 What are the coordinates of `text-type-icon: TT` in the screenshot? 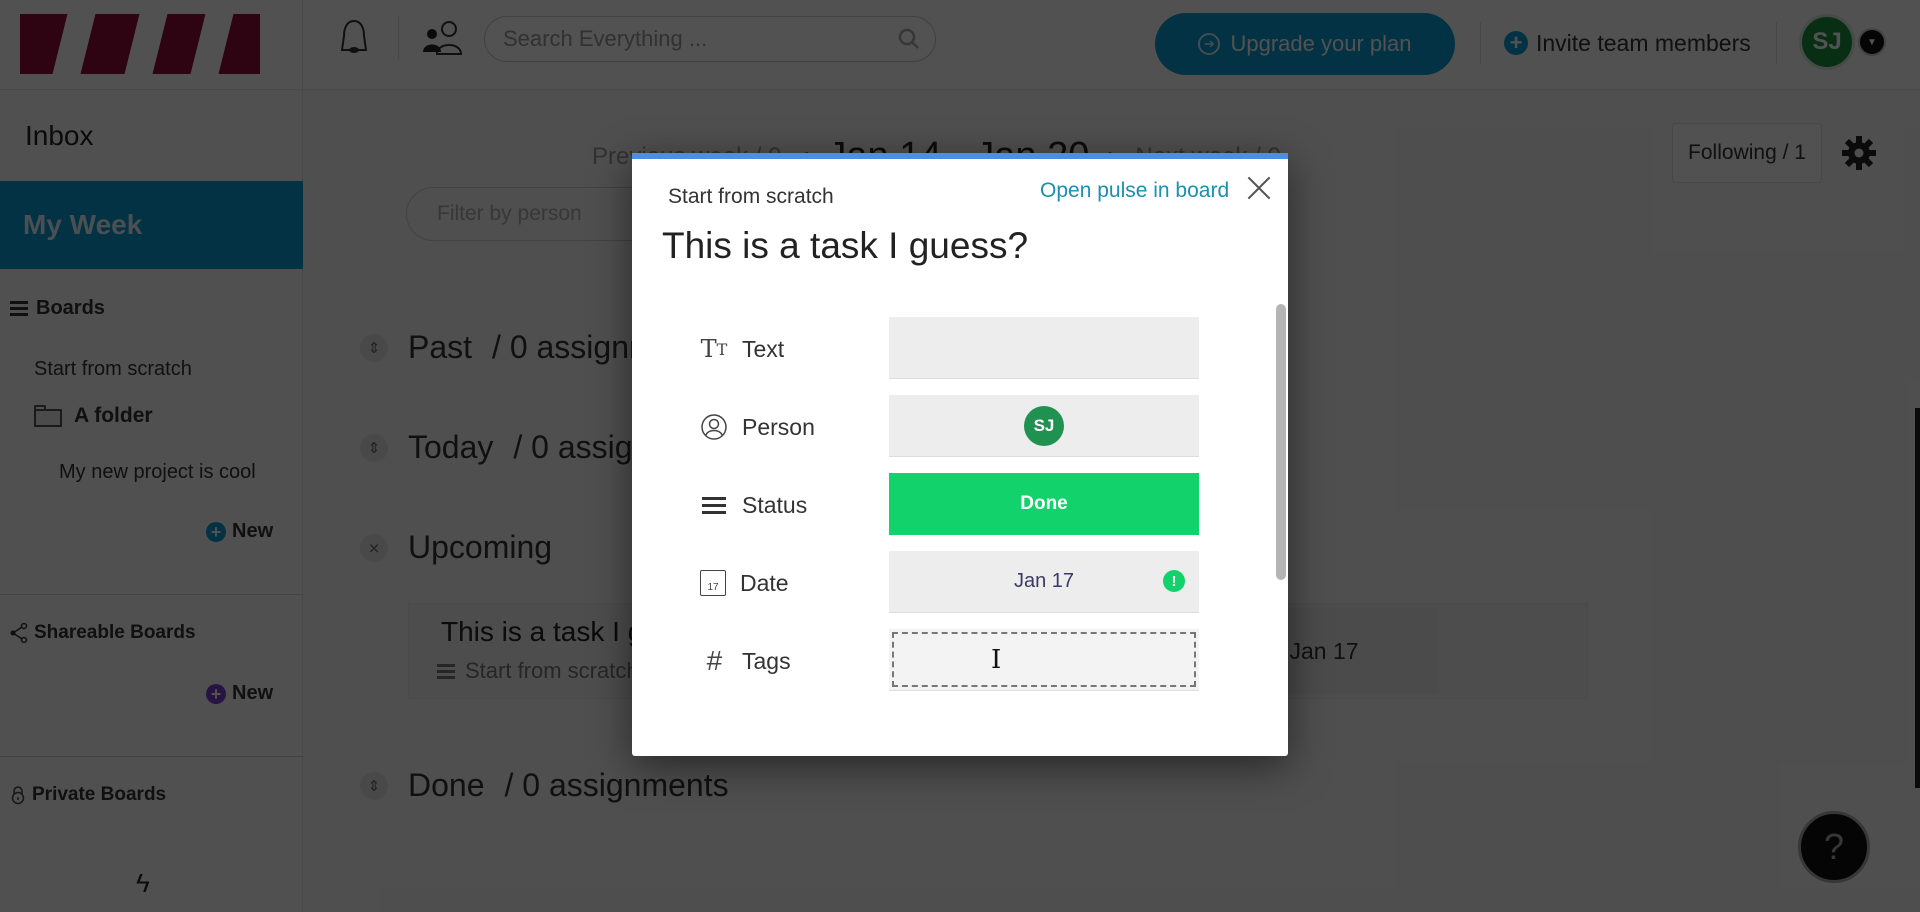 It's located at (714, 349).